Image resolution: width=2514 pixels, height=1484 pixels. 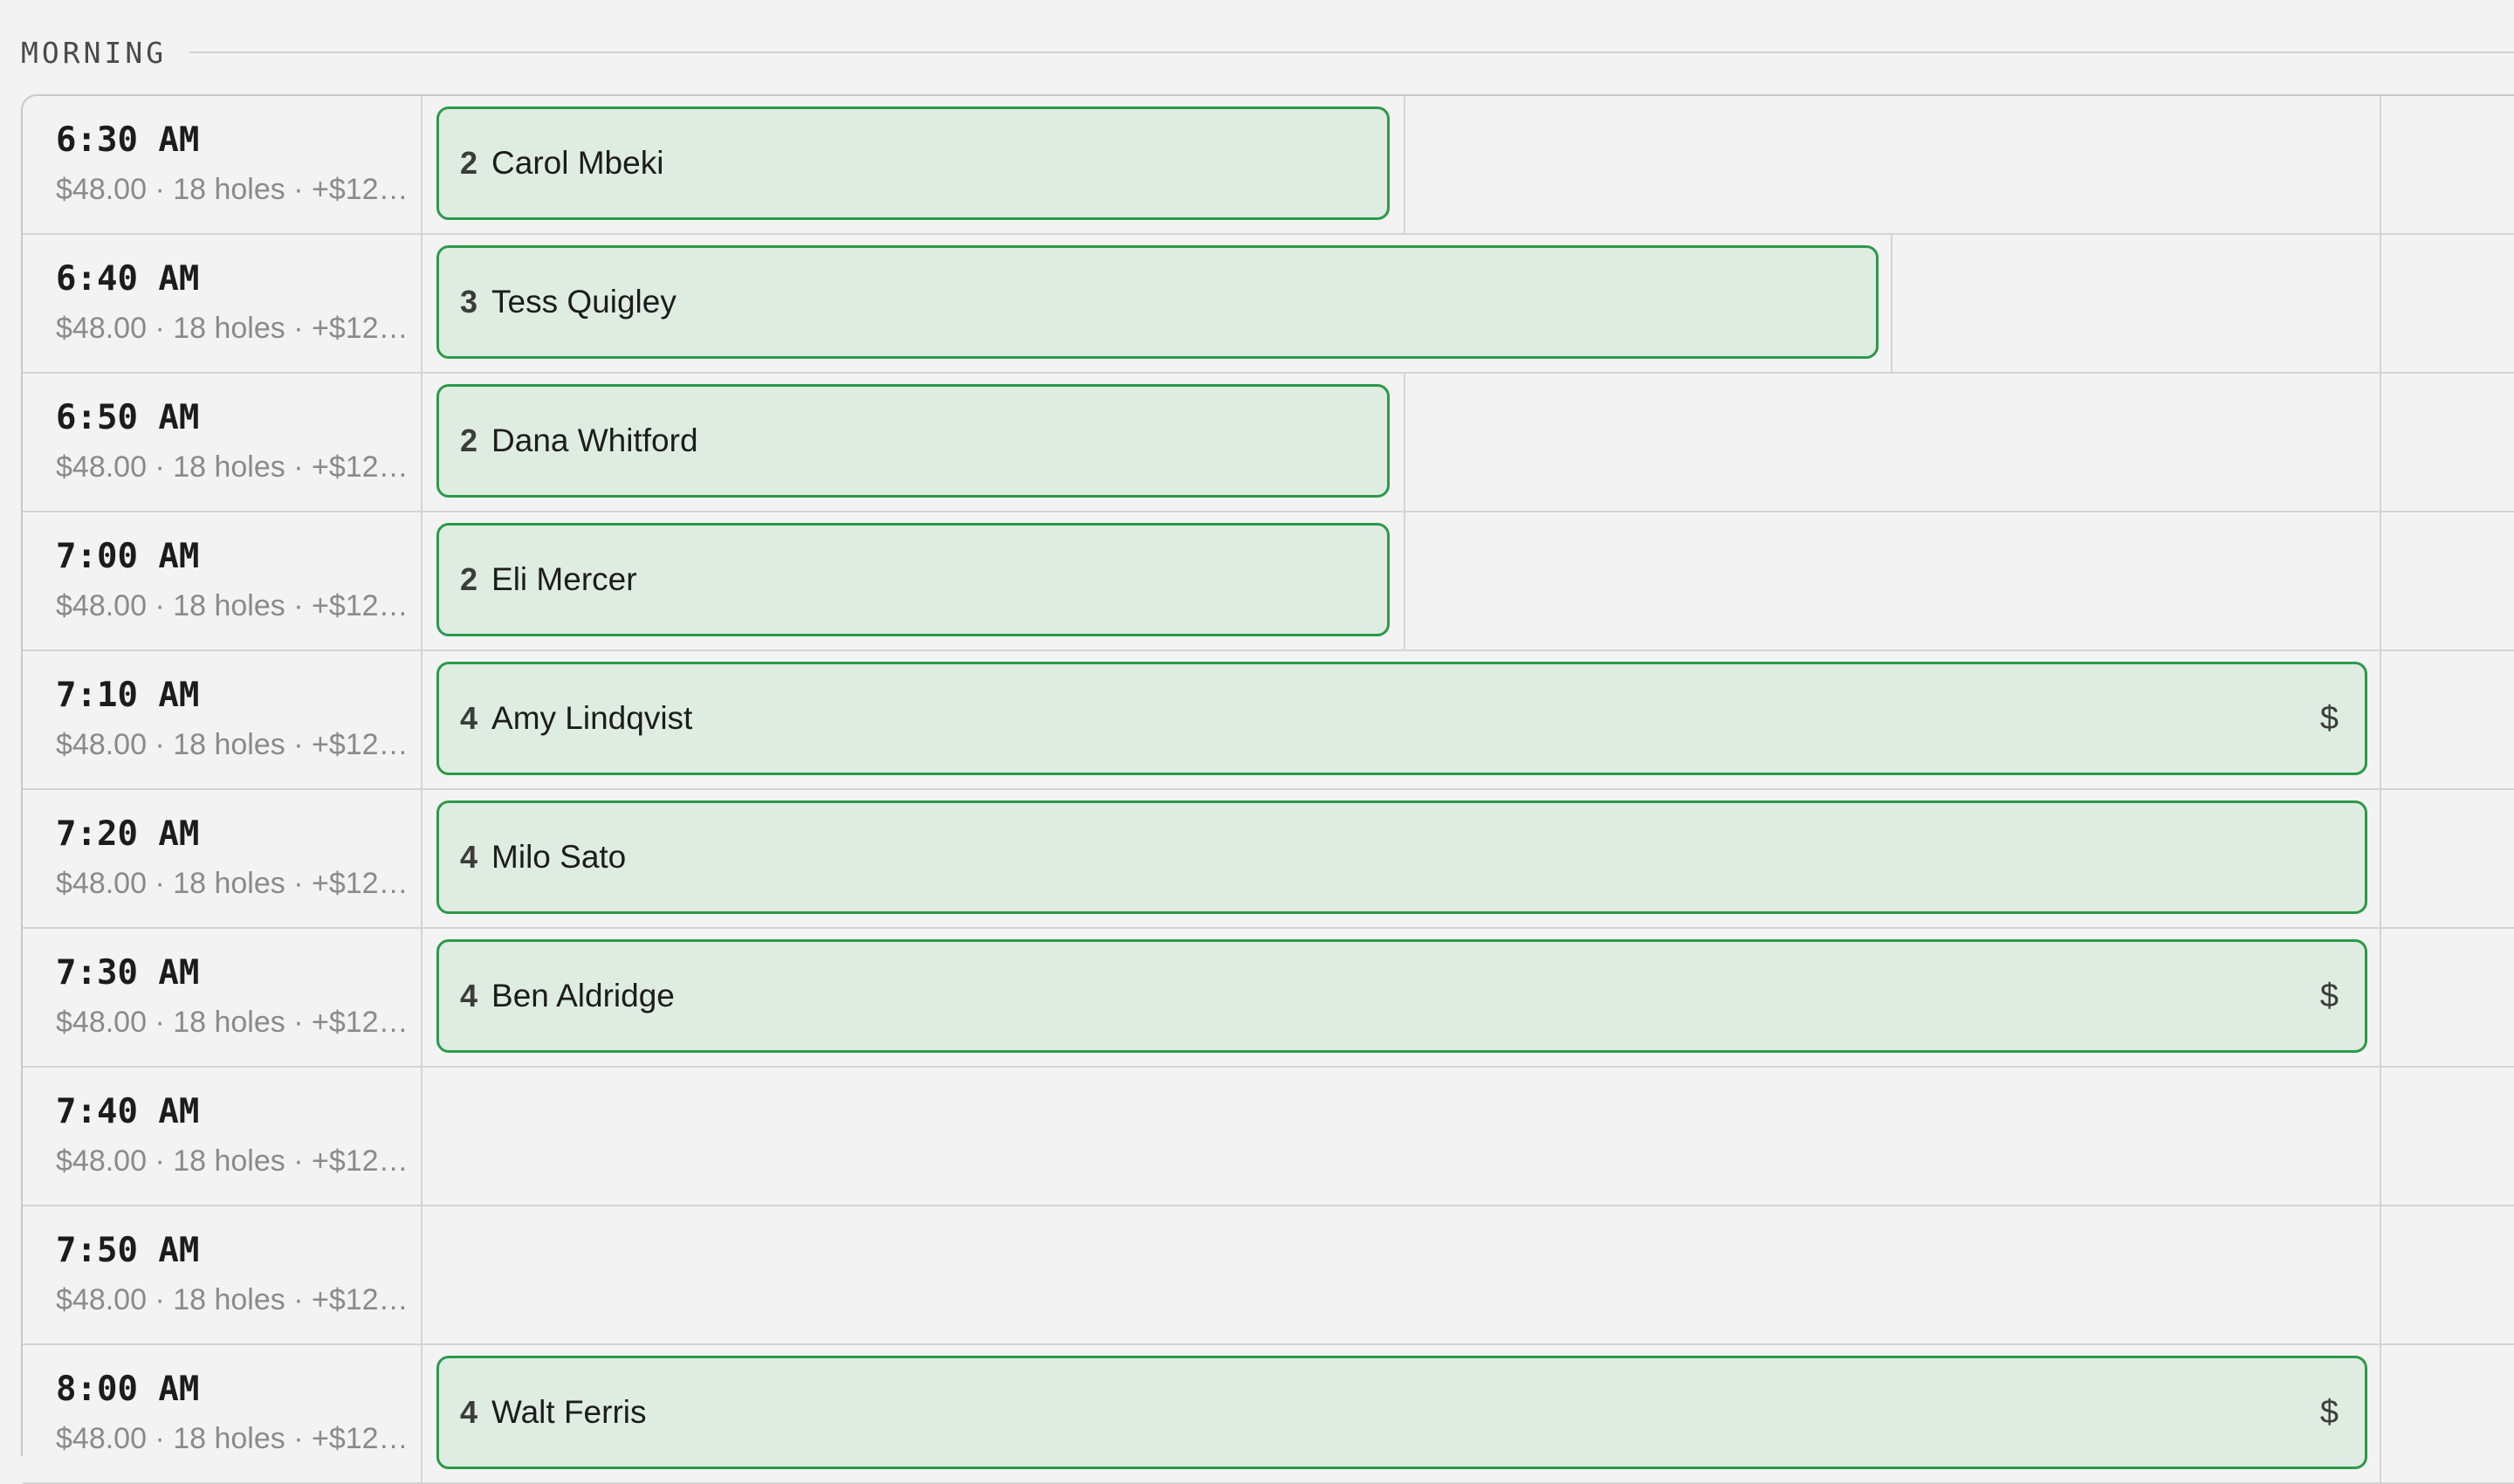 I want to click on booking-card: 4 Ben Aldridge $, so click(x=1401, y=996).